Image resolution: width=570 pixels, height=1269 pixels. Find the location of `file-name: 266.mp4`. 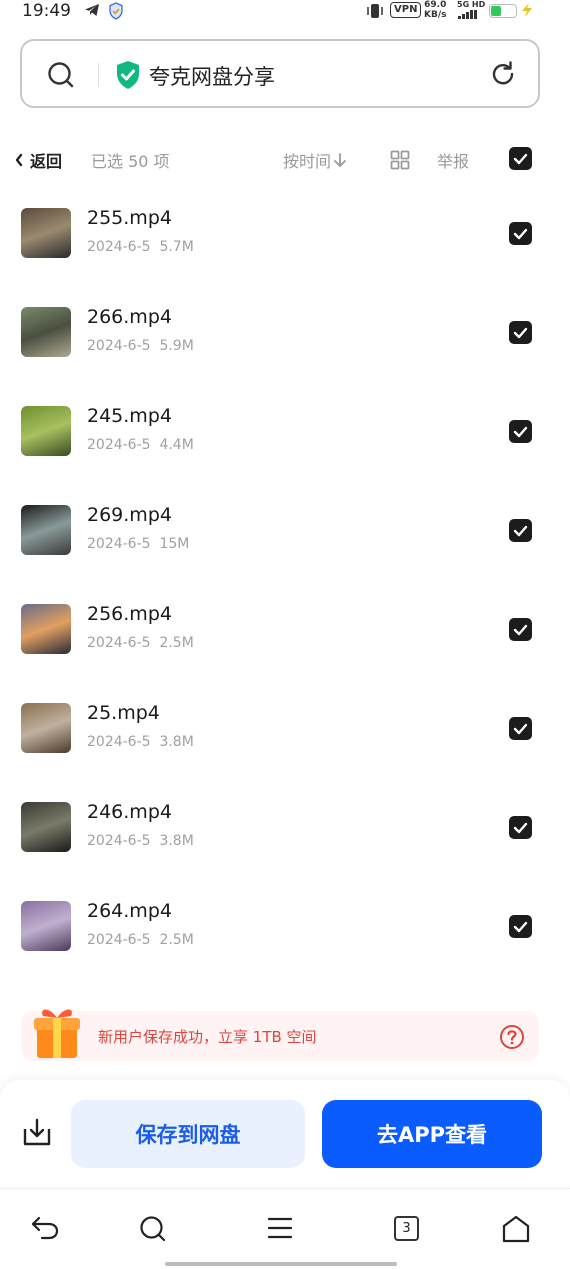

file-name: 266.mp4 is located at coordinates (129, 317).